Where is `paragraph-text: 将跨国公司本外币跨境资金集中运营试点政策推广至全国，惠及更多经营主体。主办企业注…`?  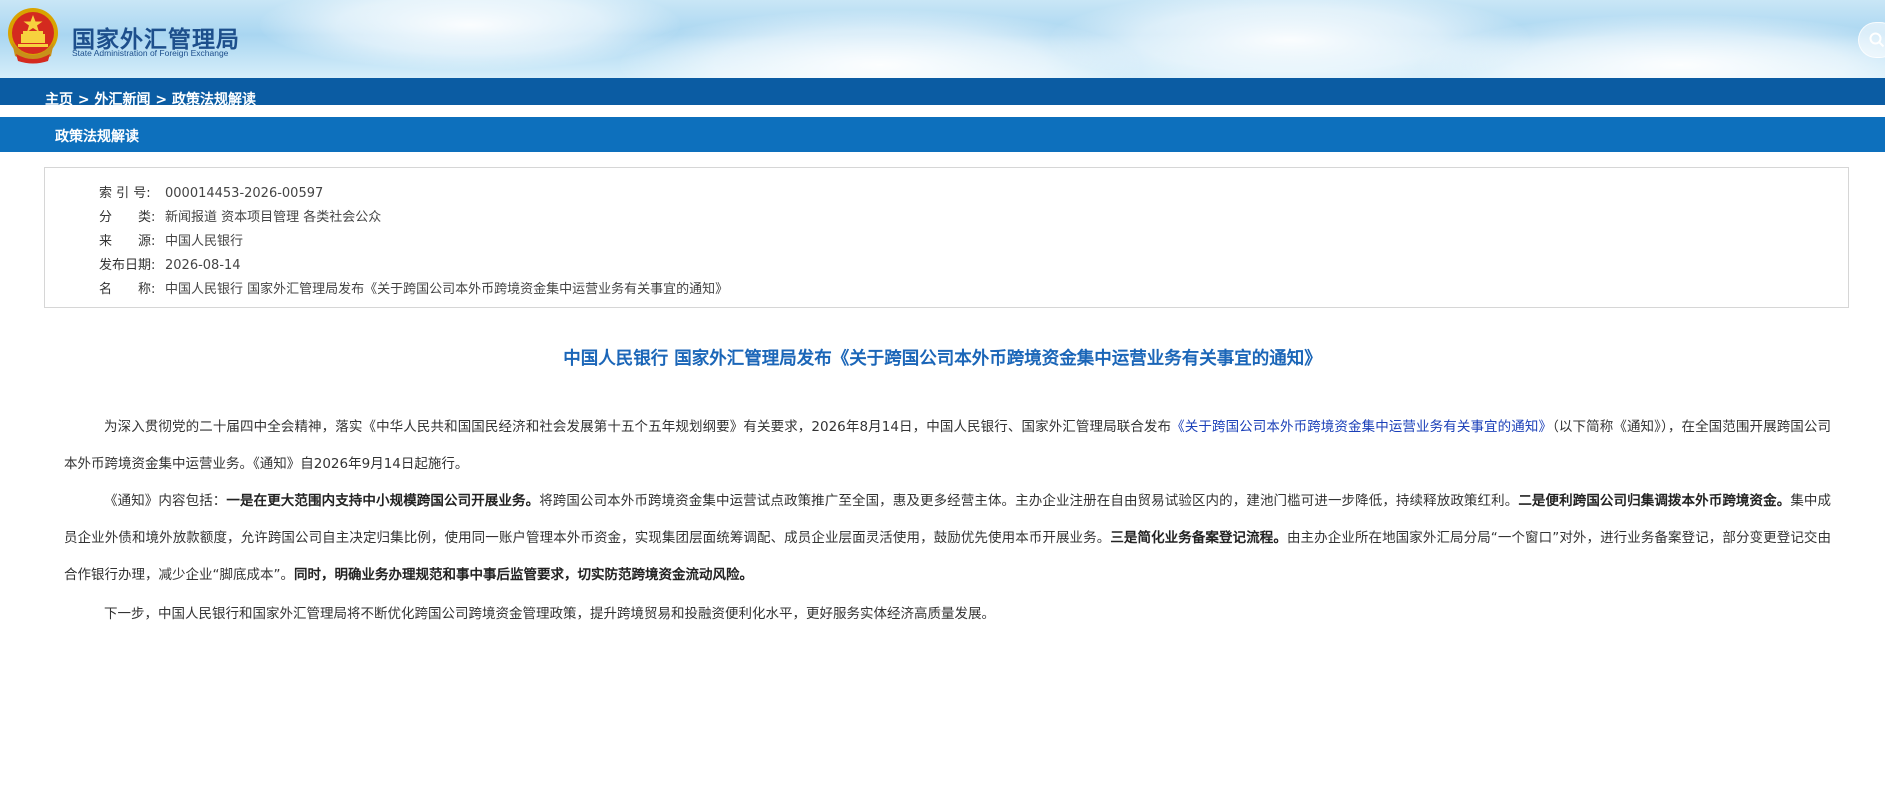 paragraph-text: 将跨国公司本外币跨境资金集中运营试点政策推广至全国，惠及更多经营主体。主办企业注… is located at coordinates (1029, 501).